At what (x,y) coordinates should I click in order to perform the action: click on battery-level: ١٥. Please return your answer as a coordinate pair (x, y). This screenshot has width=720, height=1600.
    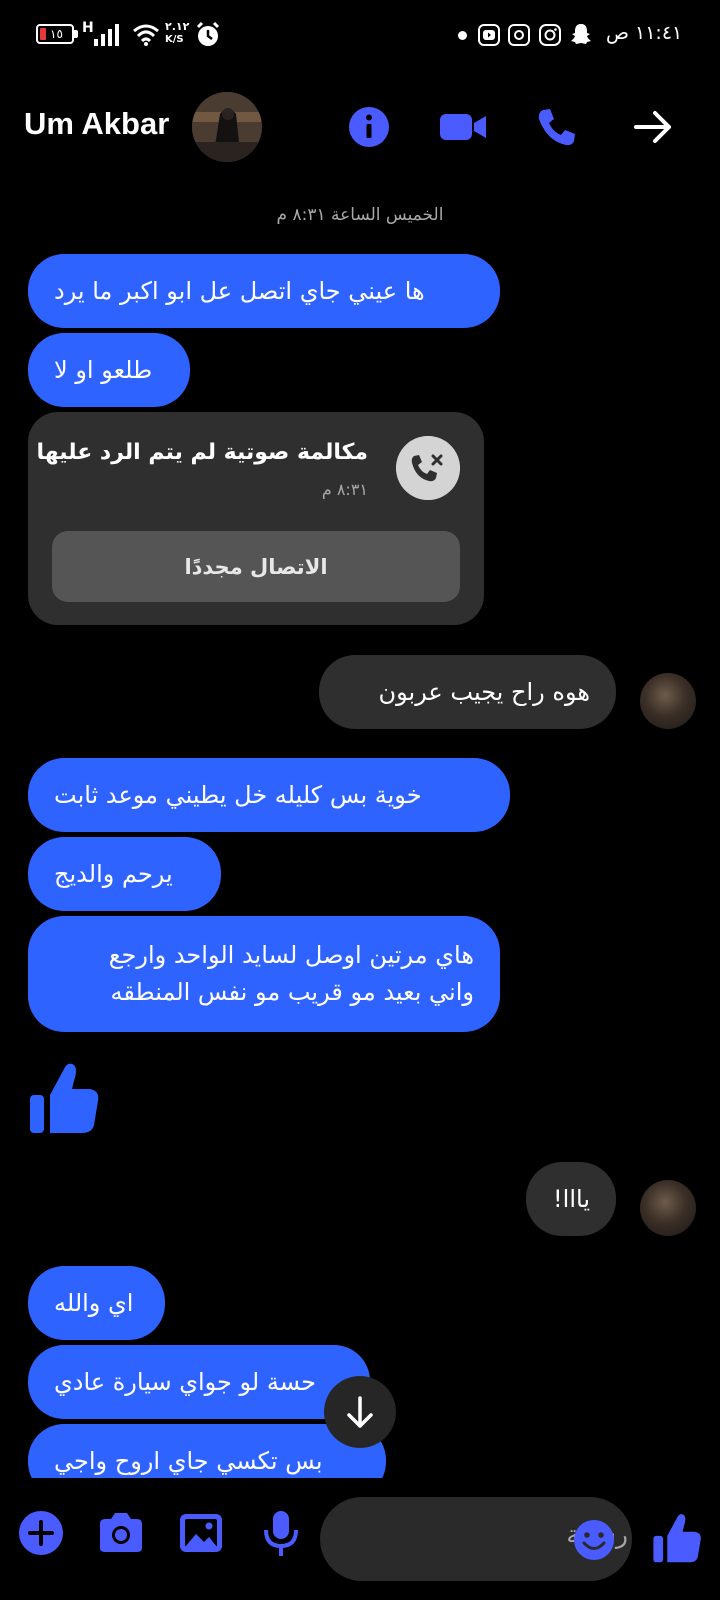
    Looking at the image, I should click on (56, 34).